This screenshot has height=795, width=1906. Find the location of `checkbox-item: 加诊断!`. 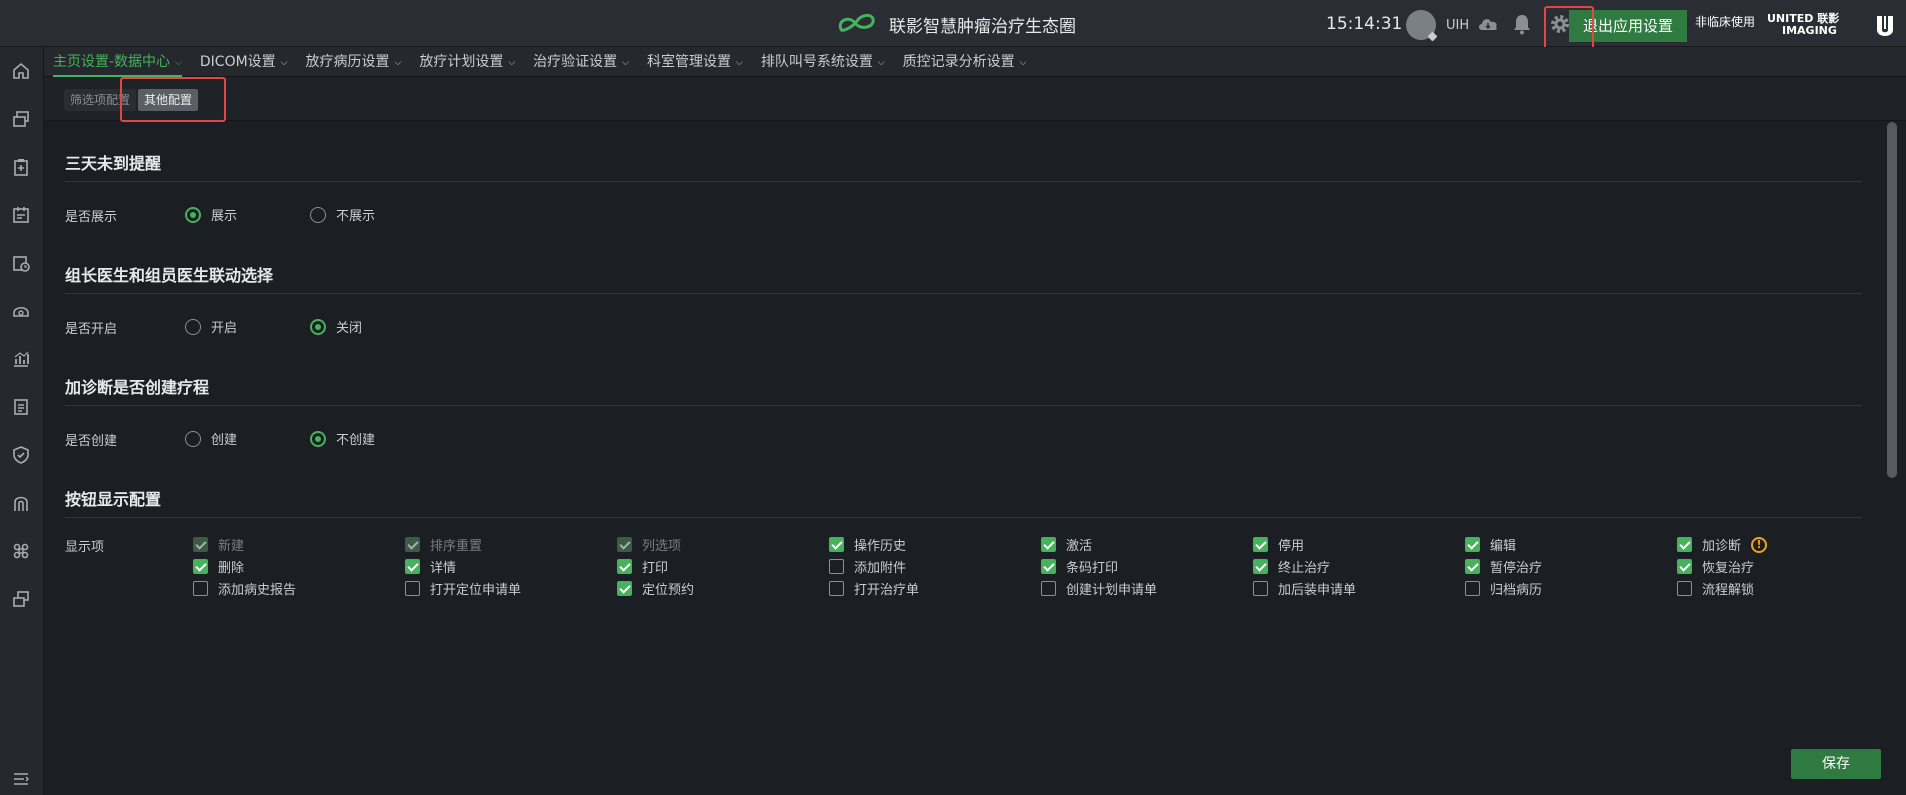

checkbox-item: 加诊断! is located at coordinates (1722, 544).